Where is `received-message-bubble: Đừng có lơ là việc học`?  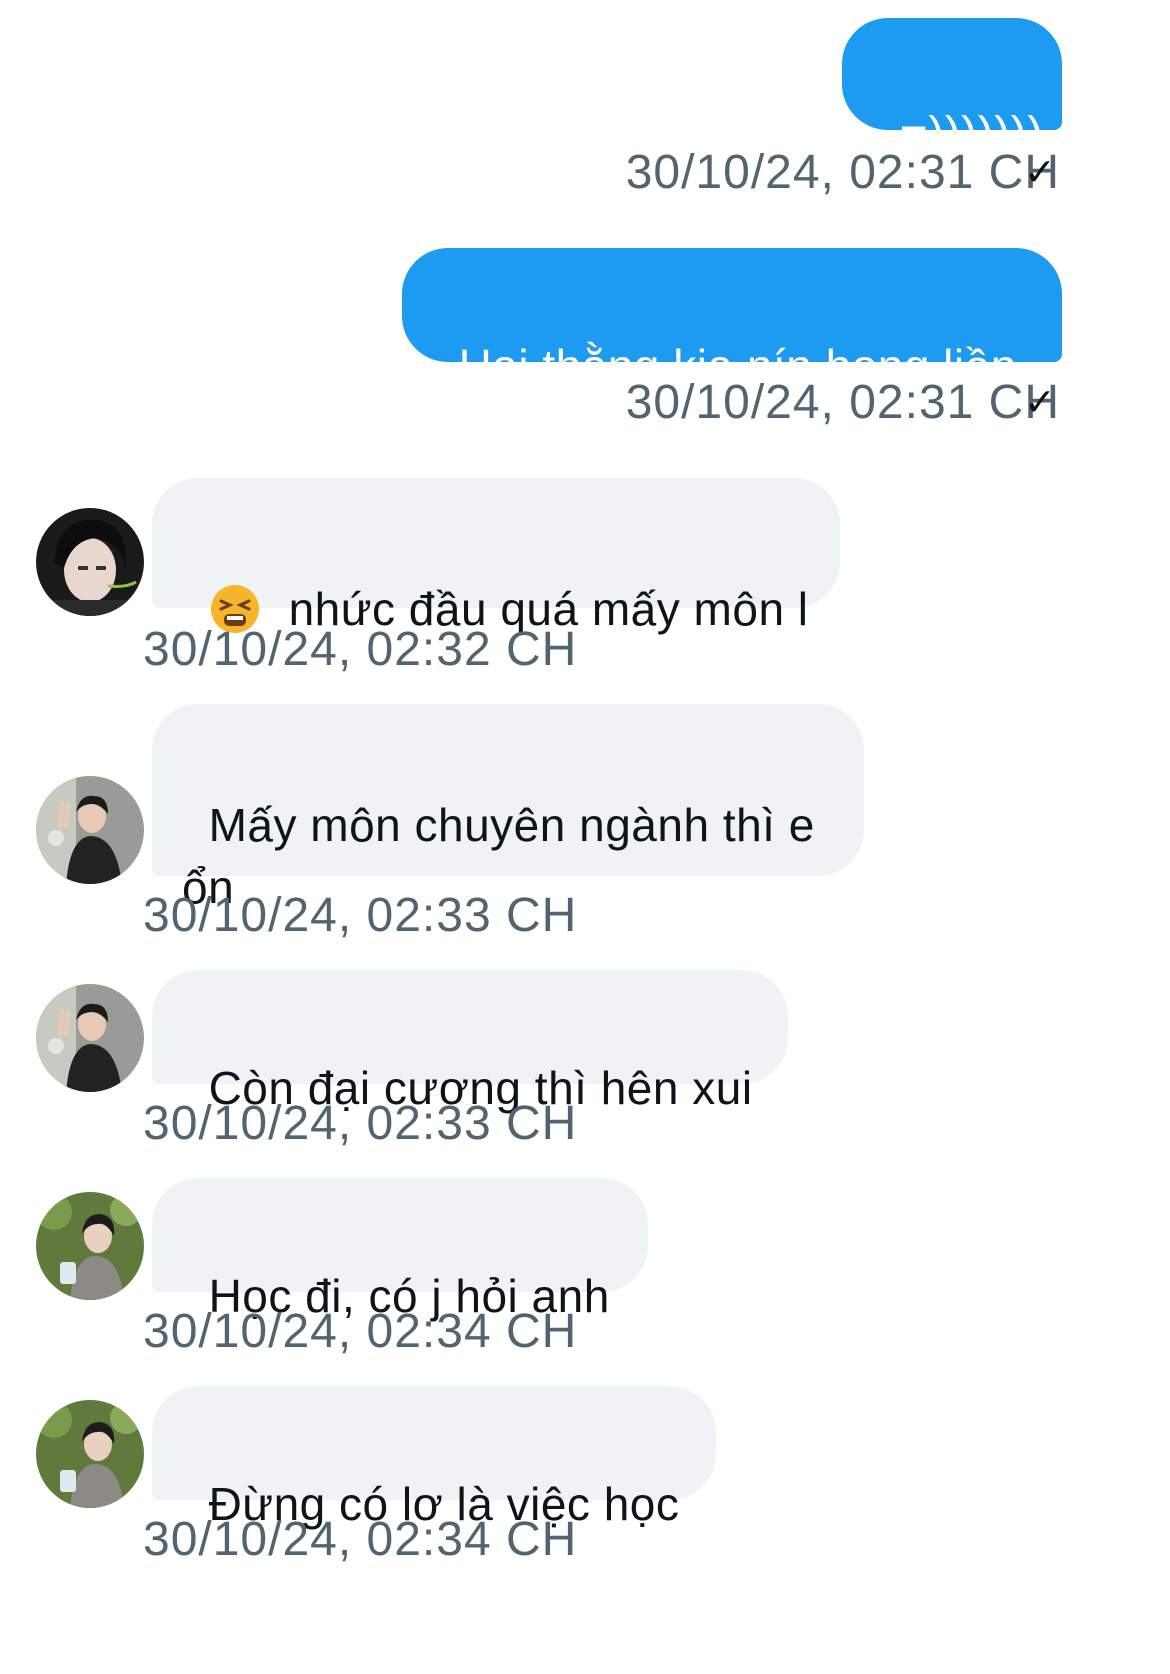
received-message-bubble: Đừng có lơ là việc học is located at coordinates (434, 1458).